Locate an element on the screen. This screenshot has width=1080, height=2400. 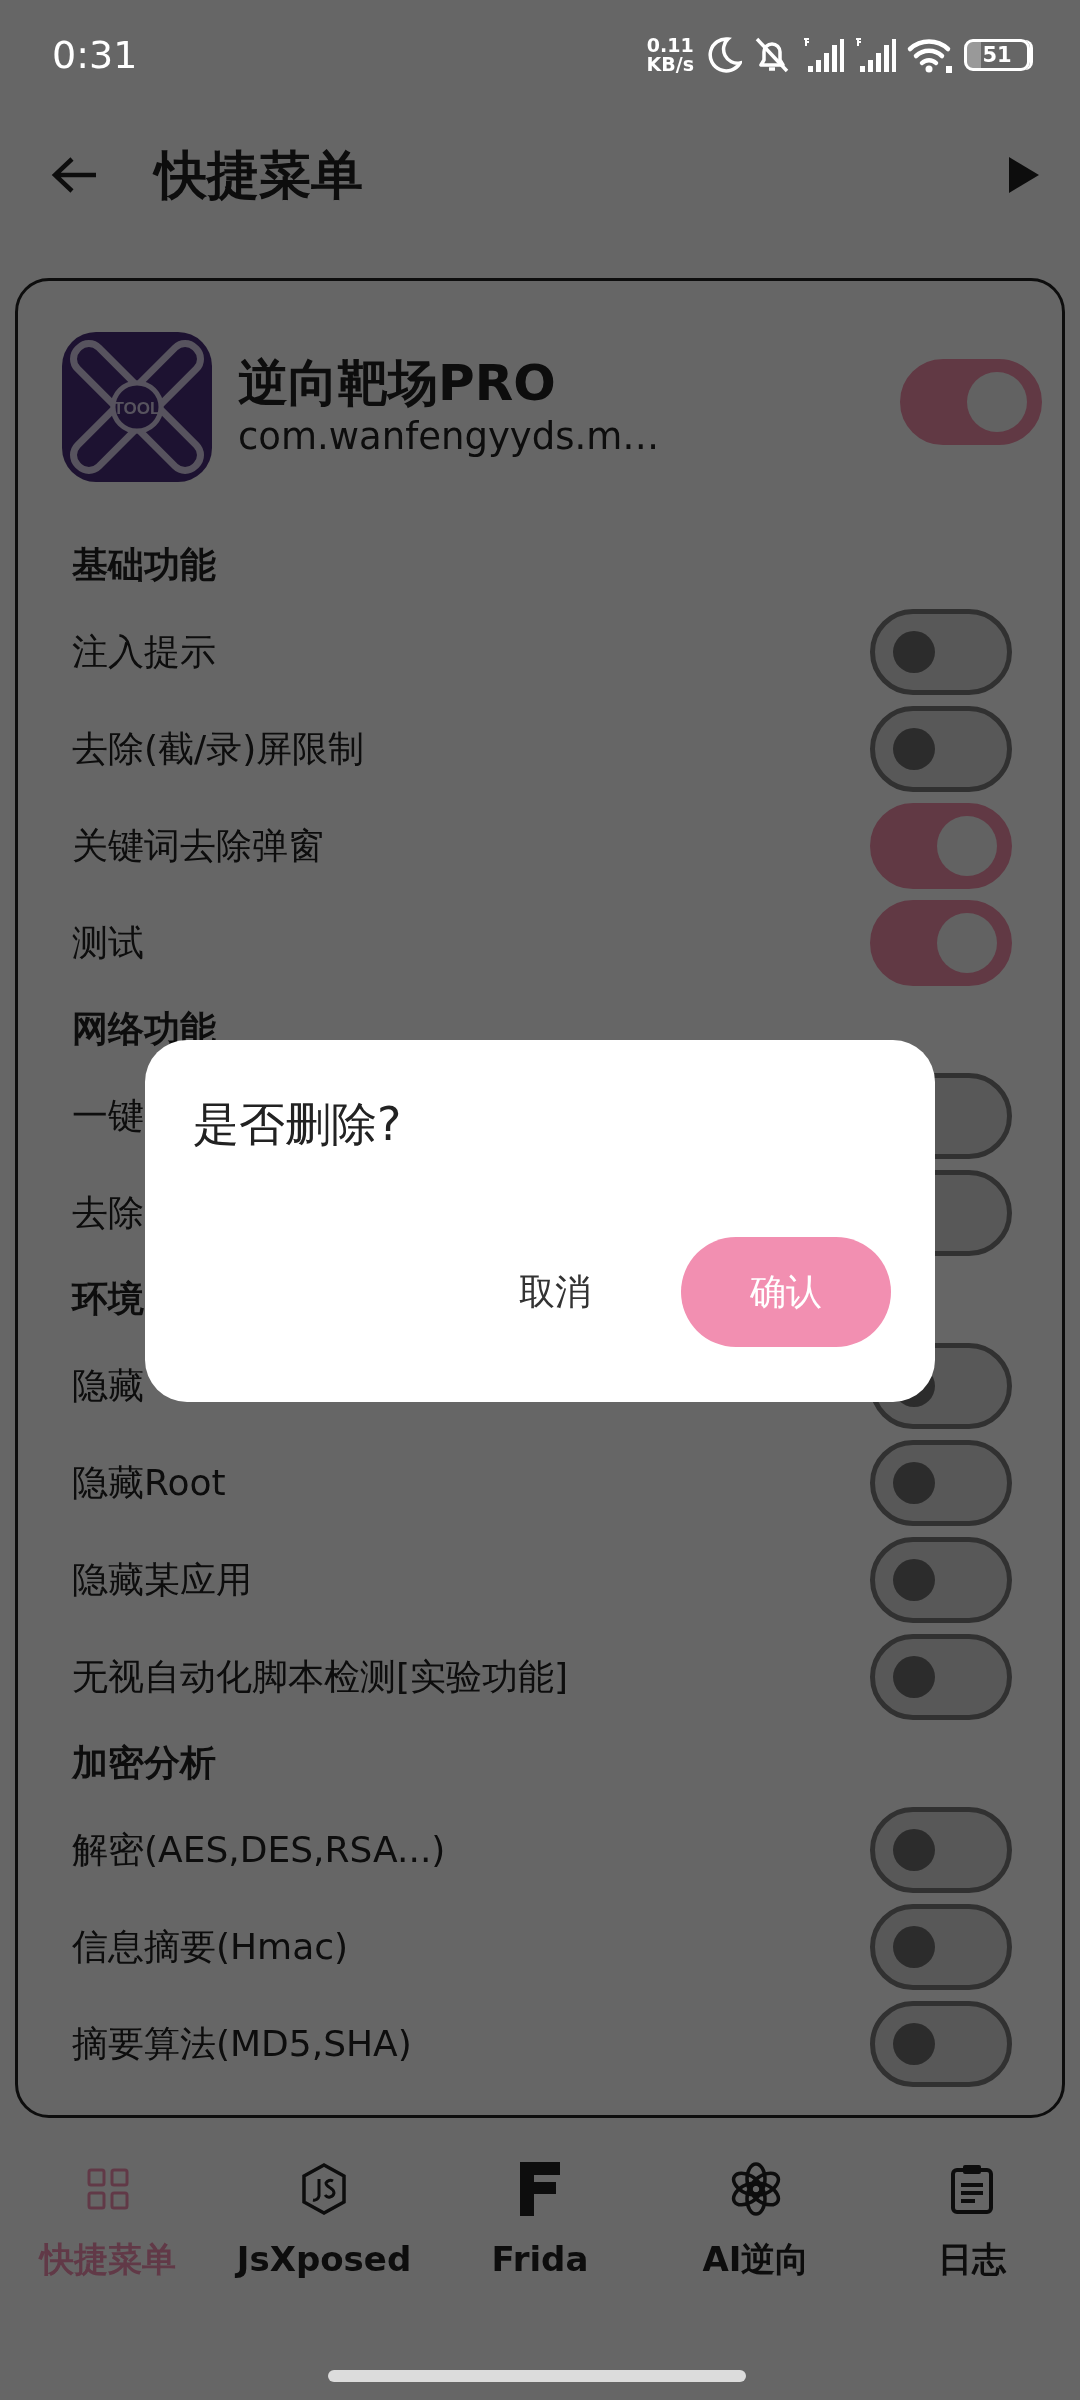
nav-tab: Frida is located at coordinates (540, 2222).